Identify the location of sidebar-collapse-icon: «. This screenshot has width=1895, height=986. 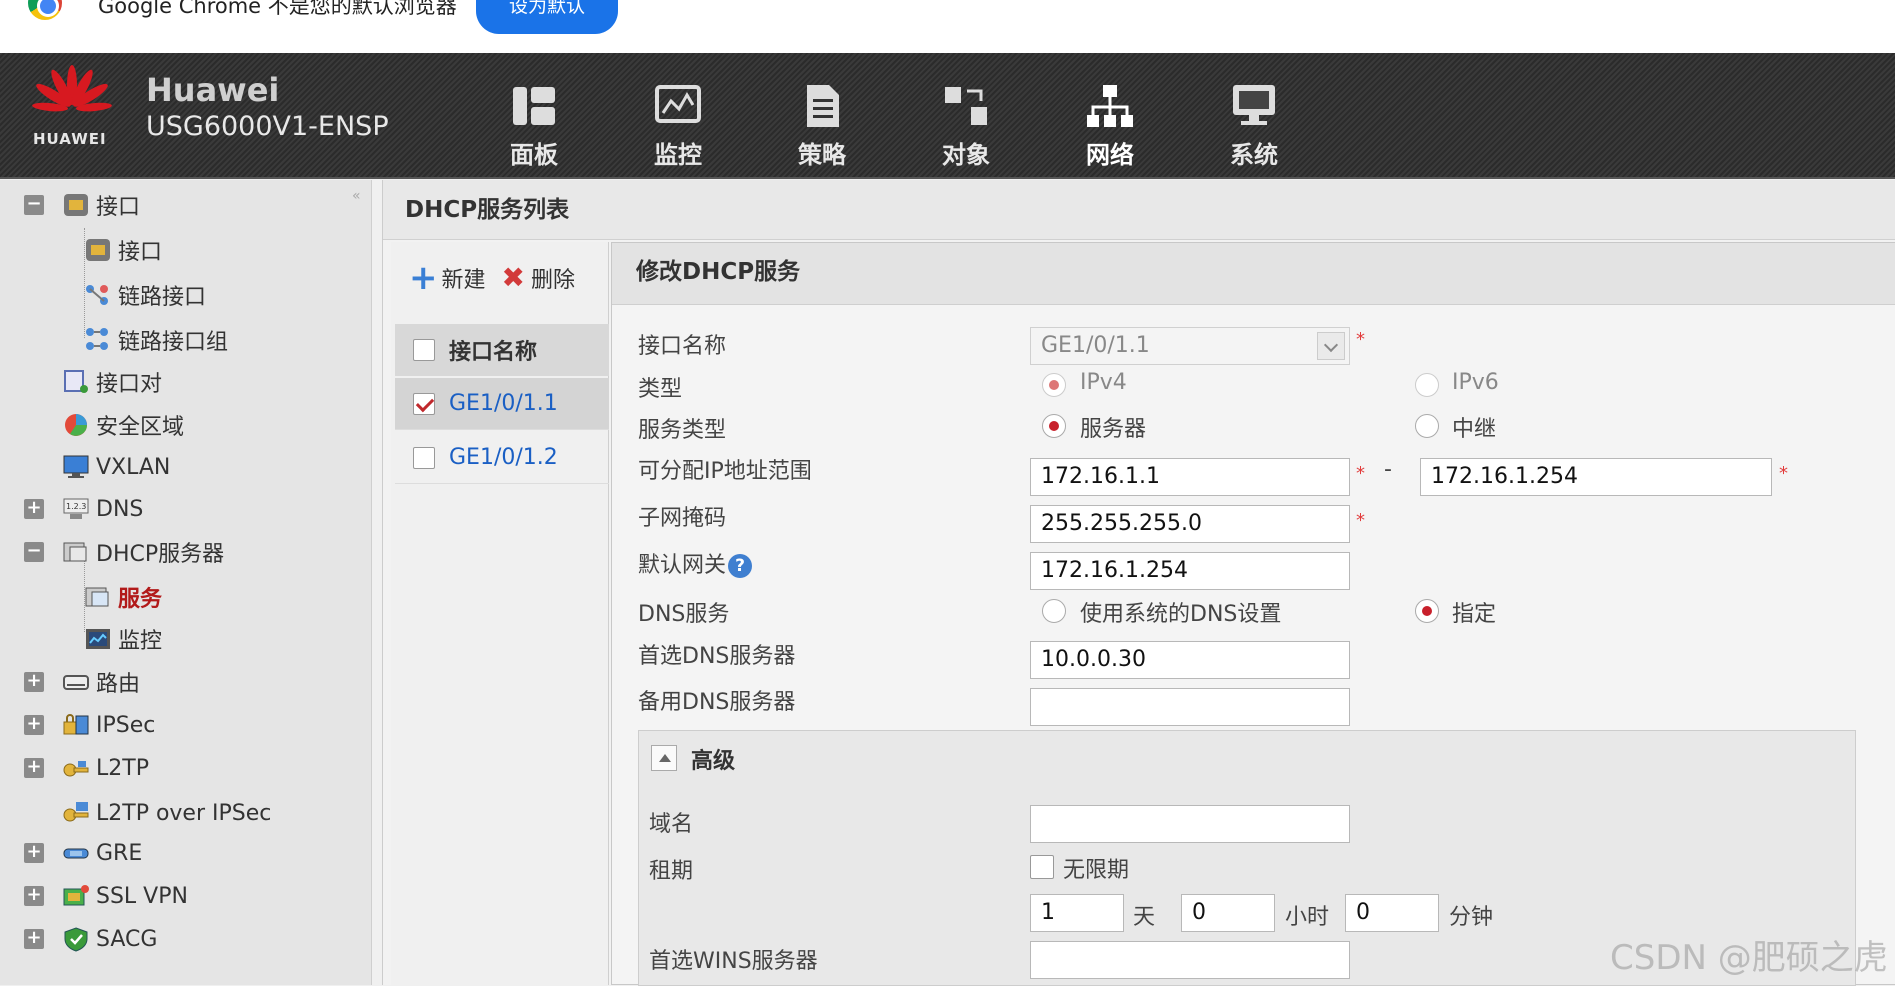
(356, 196).